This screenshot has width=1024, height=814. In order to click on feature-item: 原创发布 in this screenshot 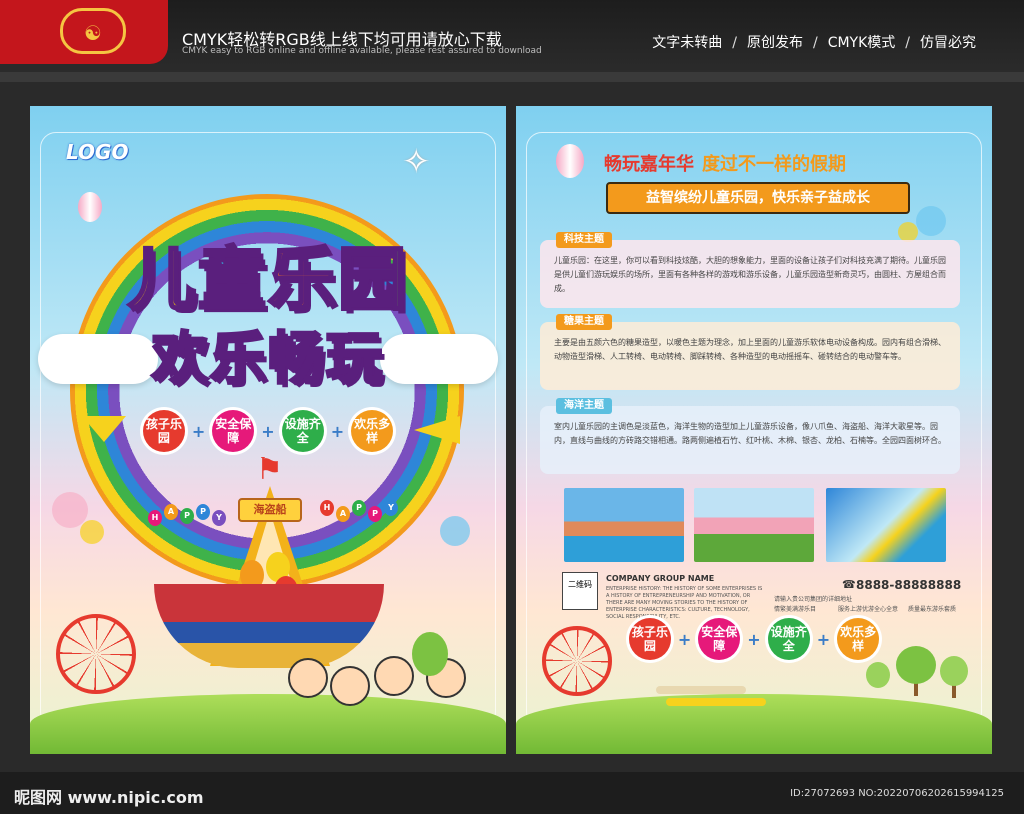, I will do `click(774, 43)`.